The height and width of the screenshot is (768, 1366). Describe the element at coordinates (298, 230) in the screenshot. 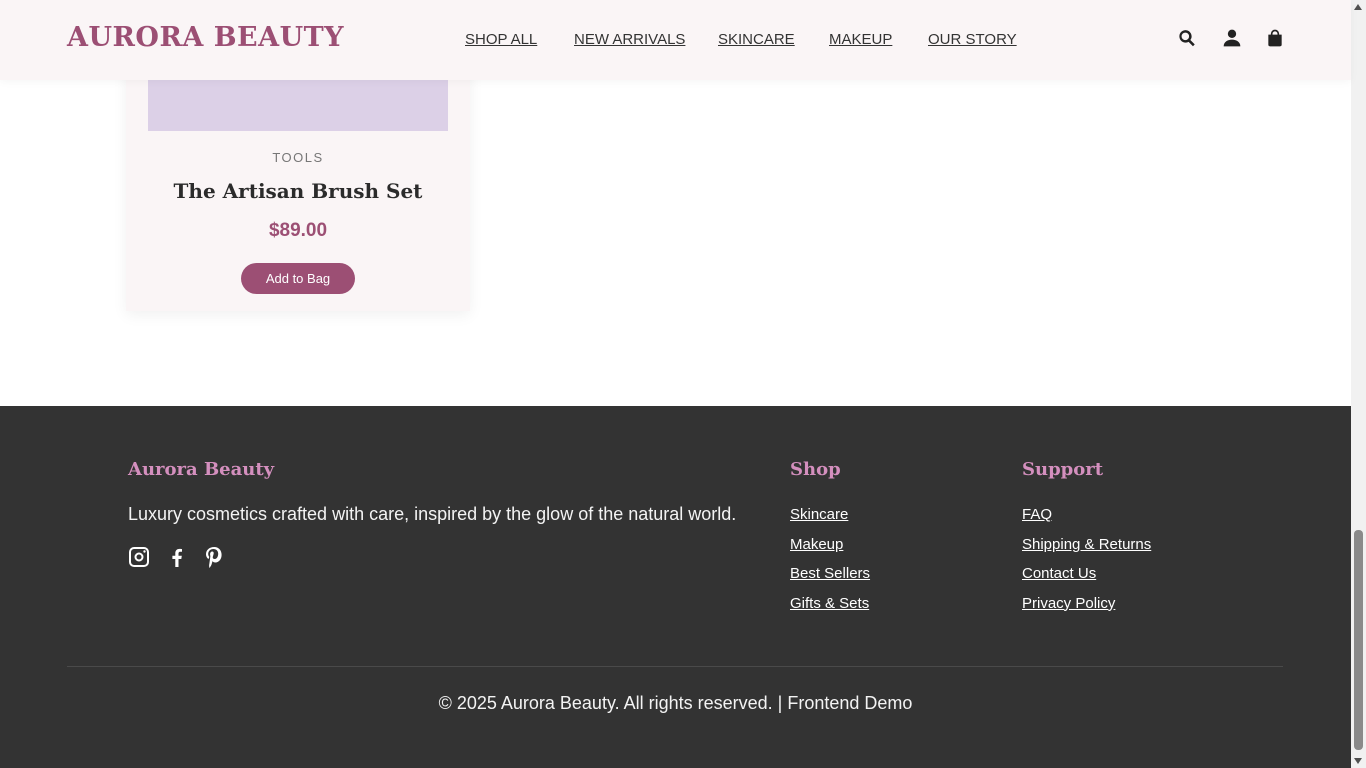

I see `product-price: $89.00` at that location.